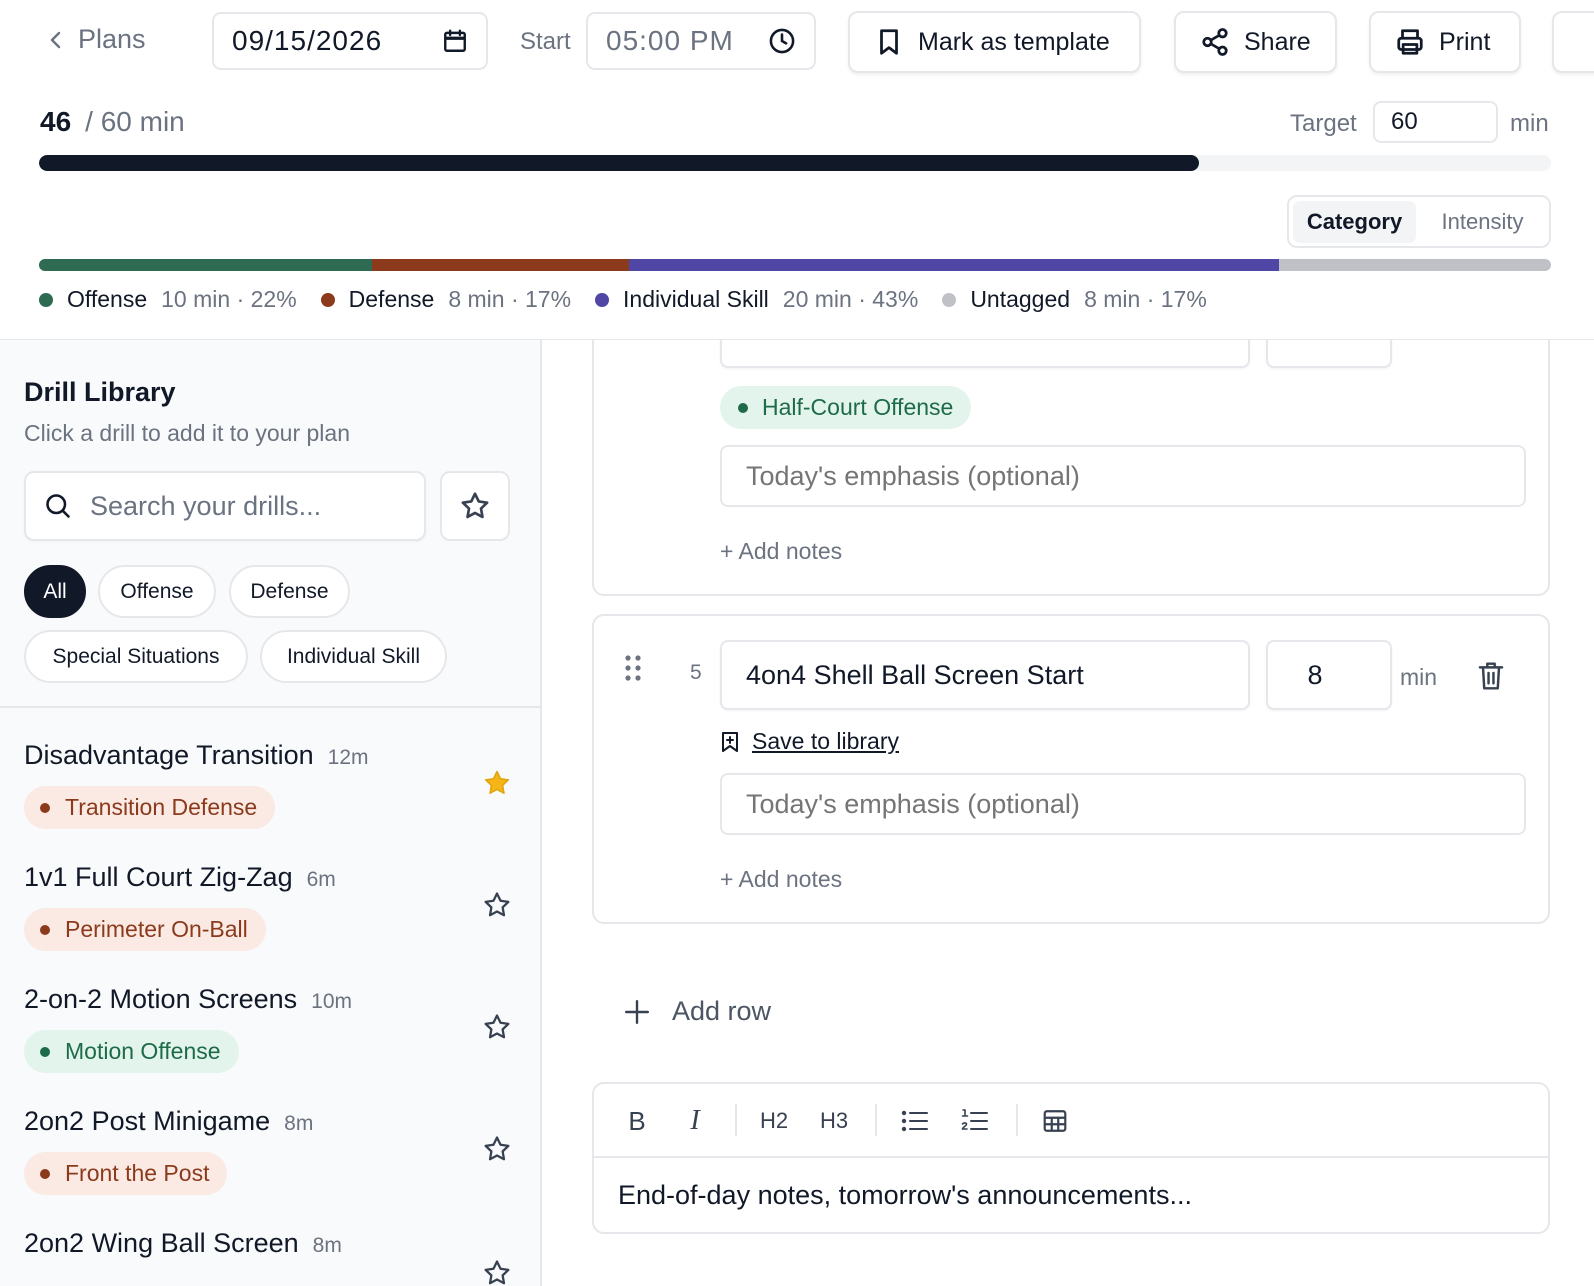 This screenshot has height=1286, width=1594. I want to click on drill-tag: Transition Defense, so click(150, 807).